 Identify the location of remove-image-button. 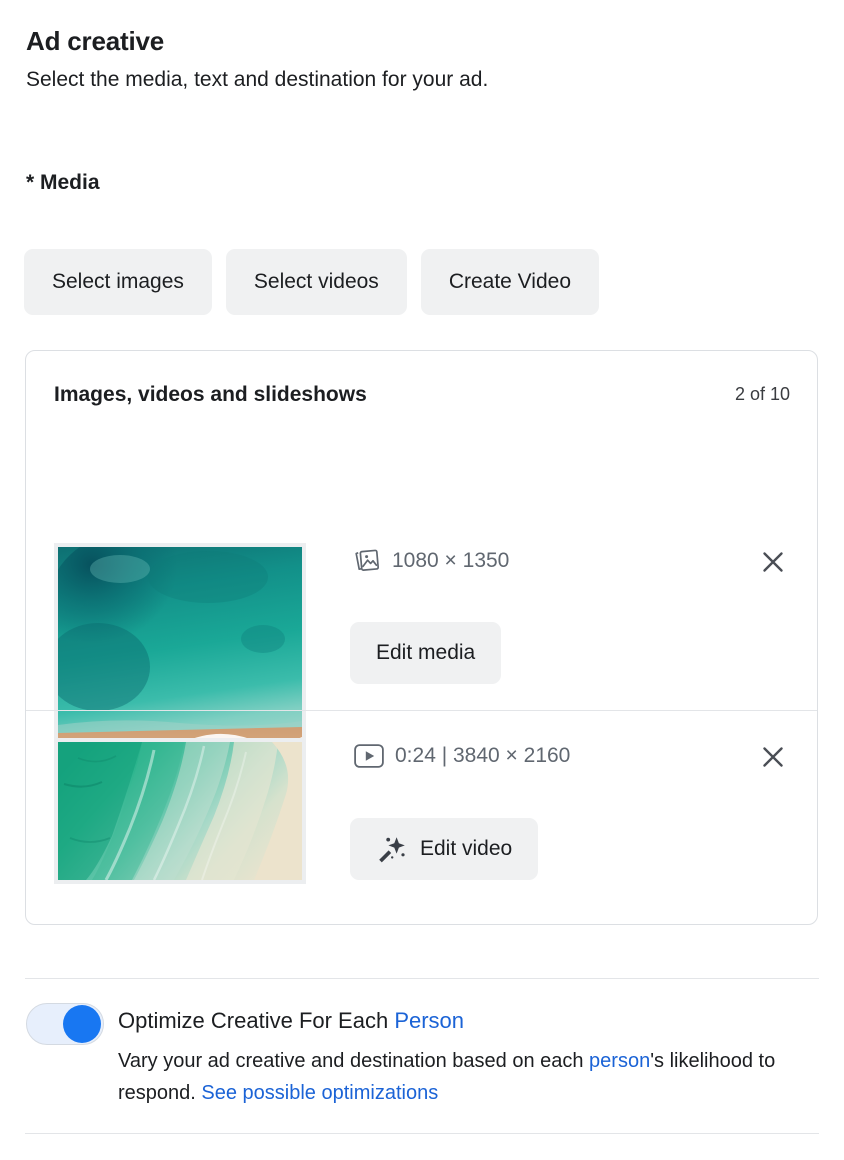
(773, 562).